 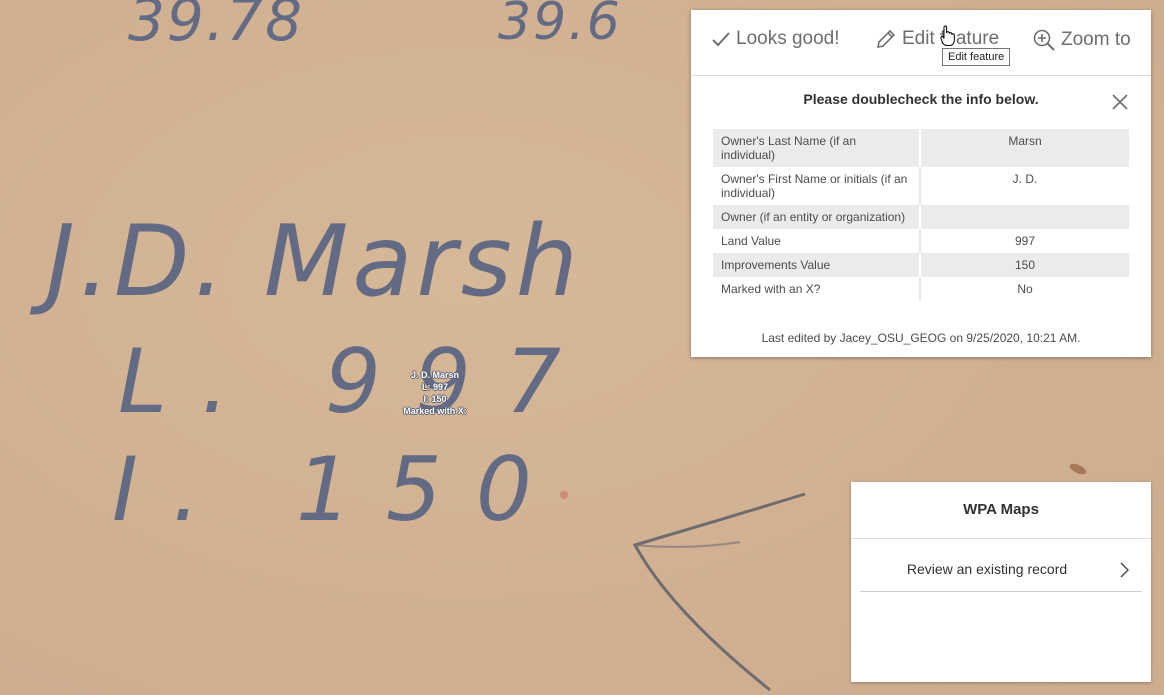 I want to click on close-icon, so click(x=1120, y=102).